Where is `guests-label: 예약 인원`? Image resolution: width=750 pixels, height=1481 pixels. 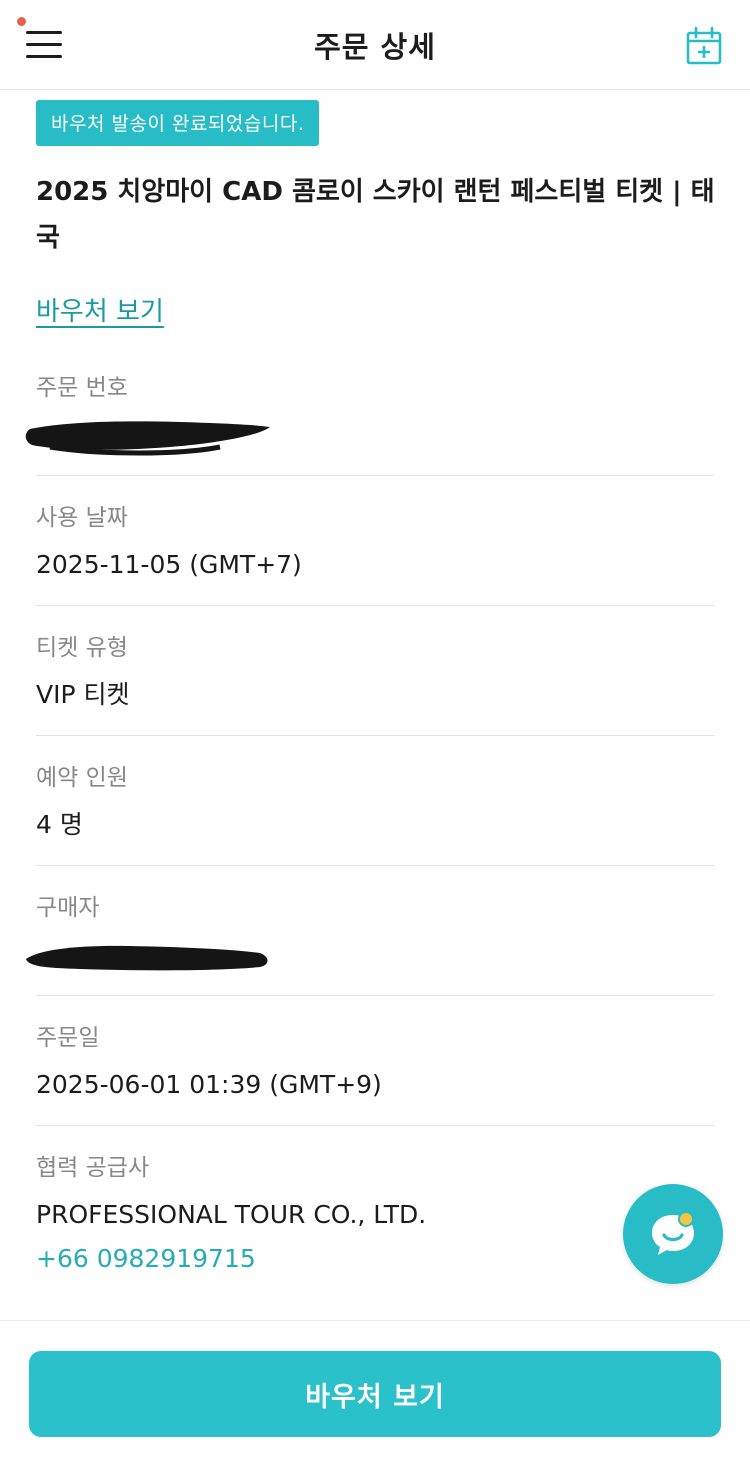
guests-label: 예약 인원 is located at coordinates (82, 778).